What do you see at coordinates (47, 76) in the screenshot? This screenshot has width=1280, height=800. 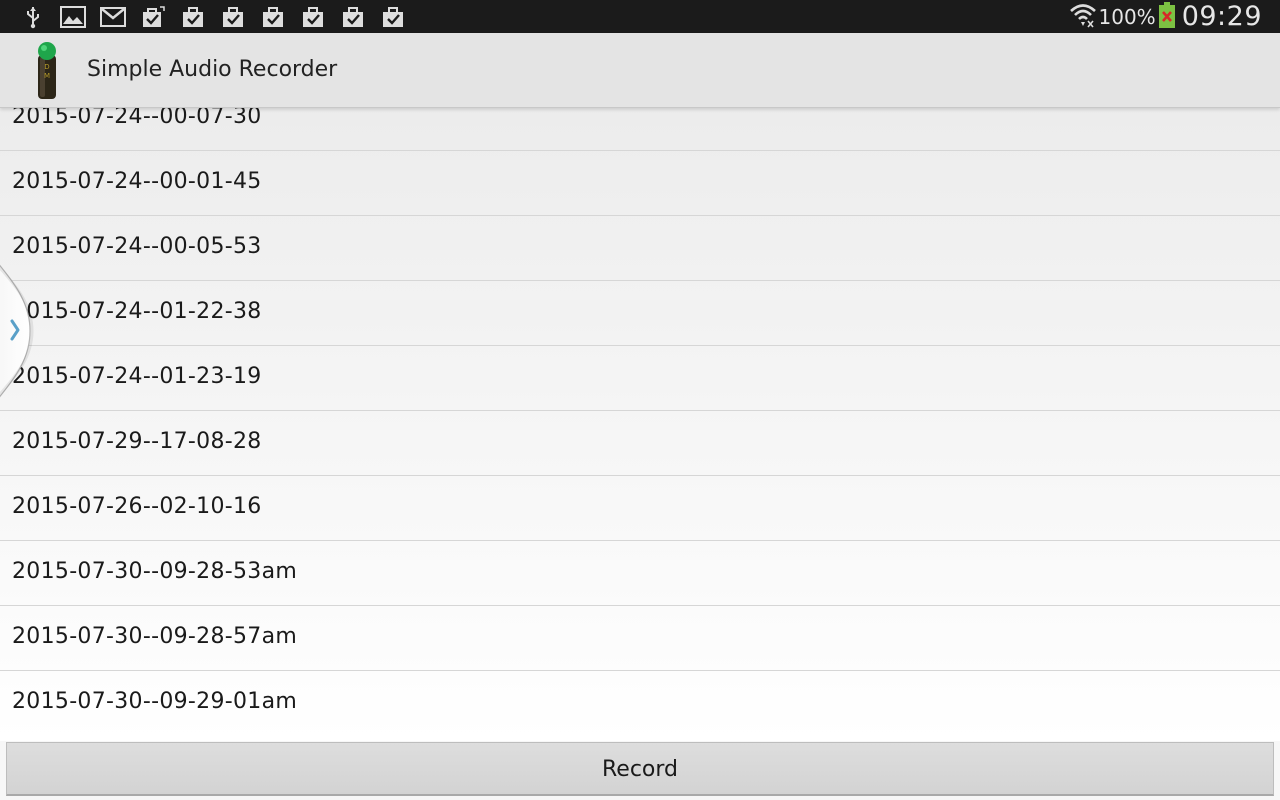 I see `app-icon-letter-m: M` at bounding box center [47, 76].